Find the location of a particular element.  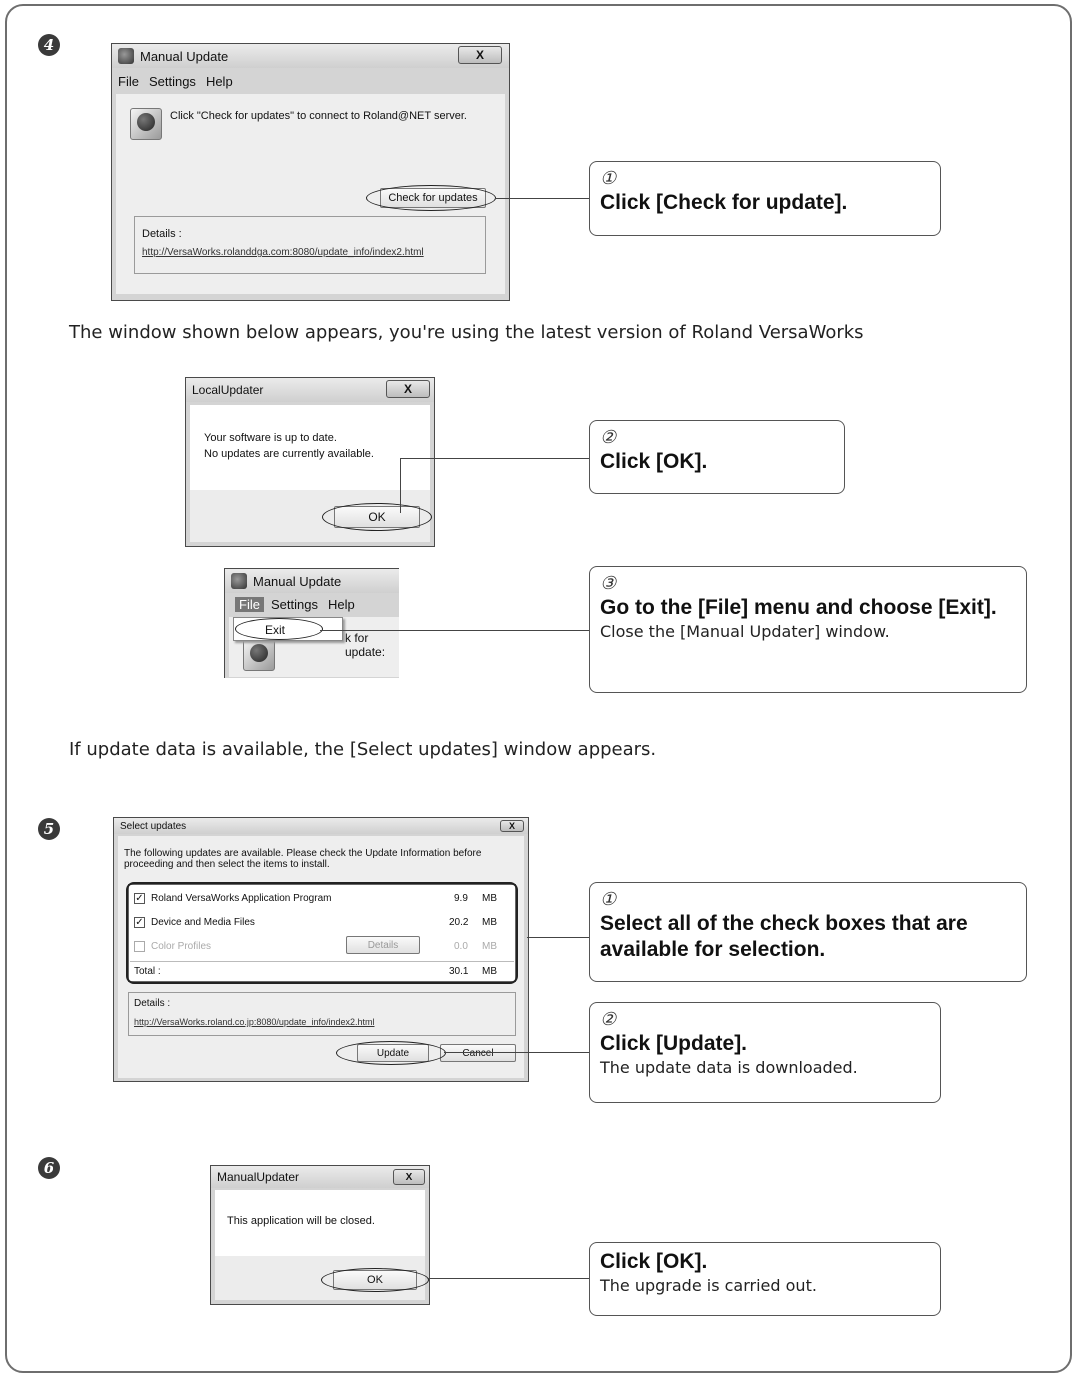

step-number-4: 4 is located at coordinates (49, 45).